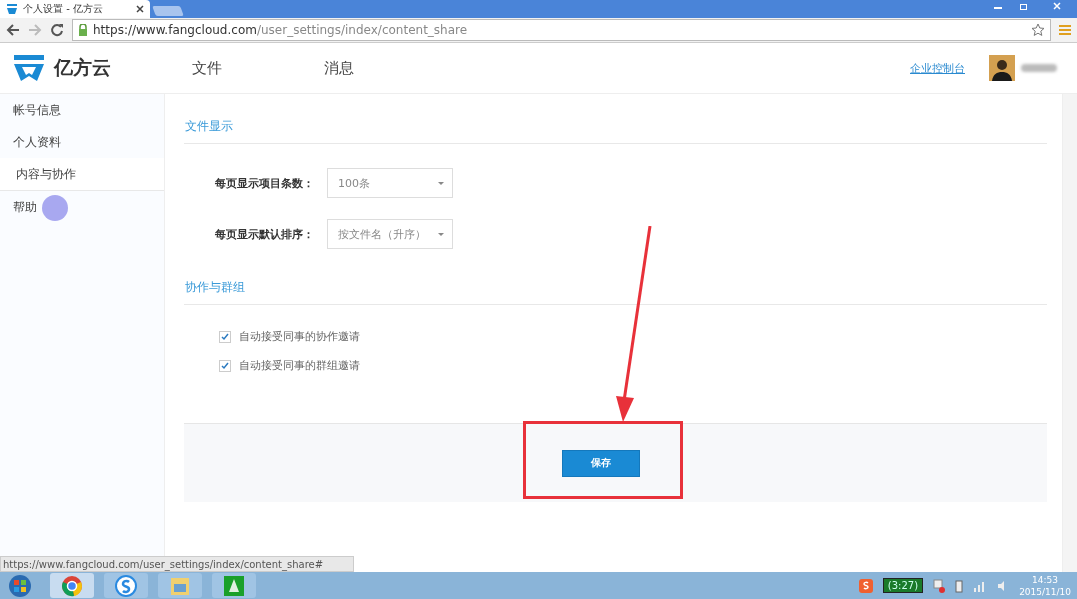 Image resolution: width=1077 pixels, height=599 pixels. Describe the element at coordinates (615, 131) in the screenshot. I see `section-title: 文件显示` at that location.